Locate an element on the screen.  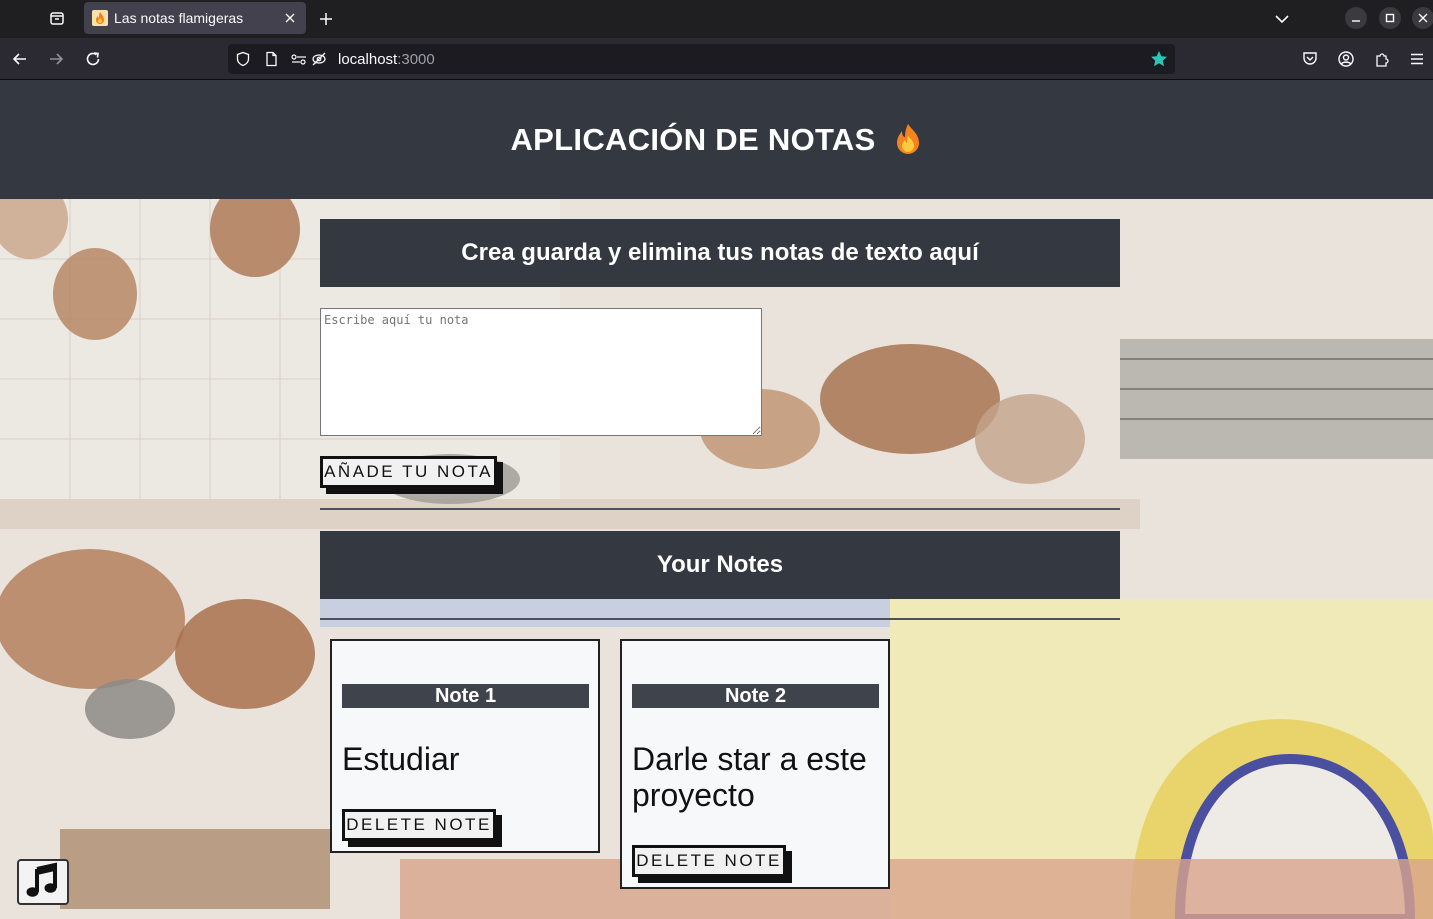
browser-nav-bar: localhost:3000 is located at coordinates (716, 59).